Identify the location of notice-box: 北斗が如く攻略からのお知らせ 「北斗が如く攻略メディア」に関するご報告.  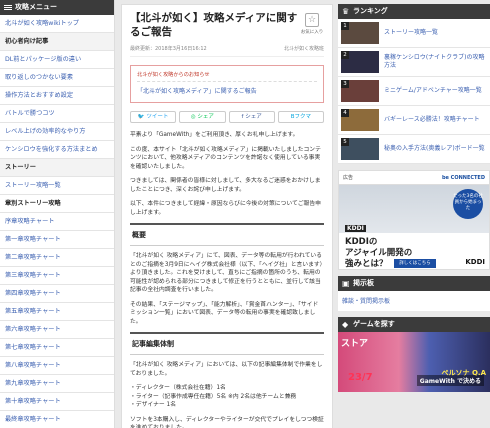
(227, 84).